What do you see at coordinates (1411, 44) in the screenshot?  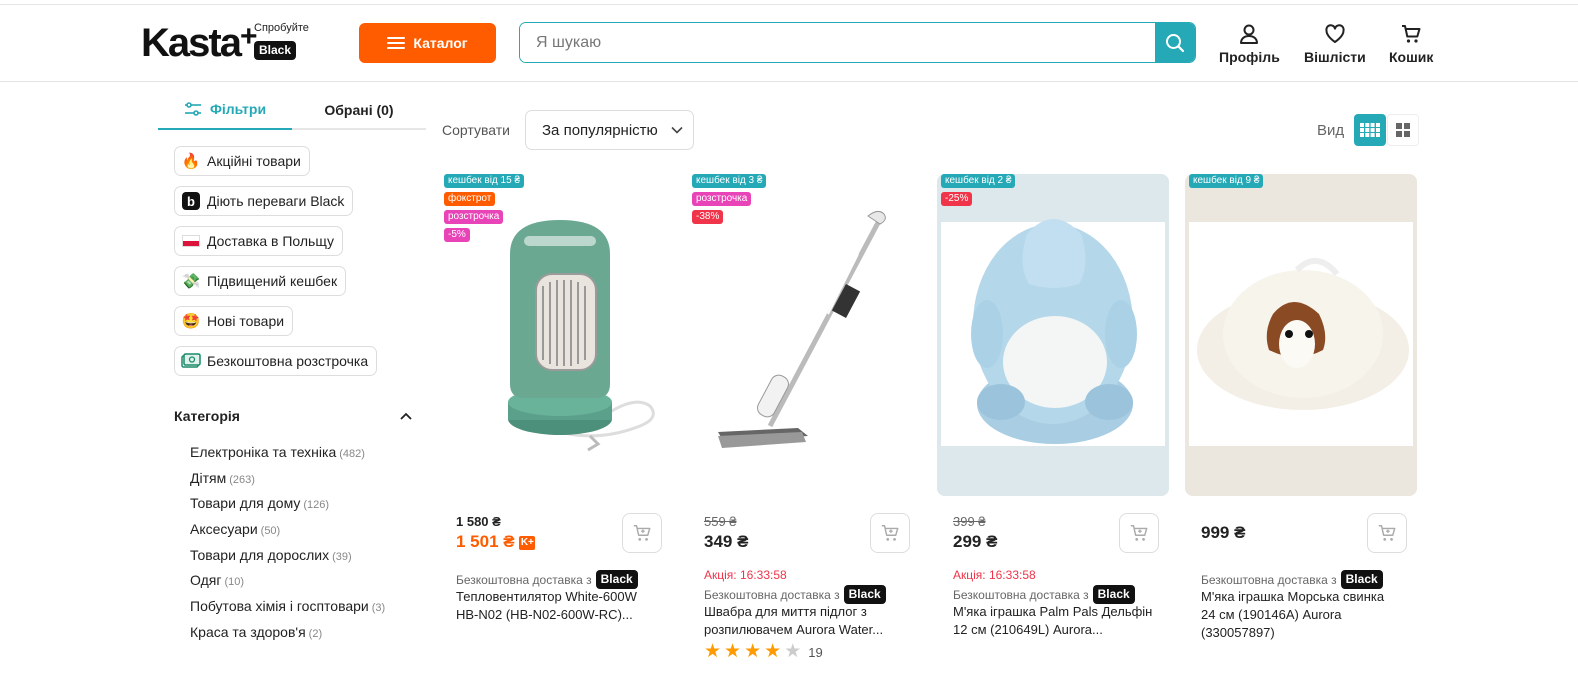 I see `cart-link: Кошик` at bounding box center [1411, 44].